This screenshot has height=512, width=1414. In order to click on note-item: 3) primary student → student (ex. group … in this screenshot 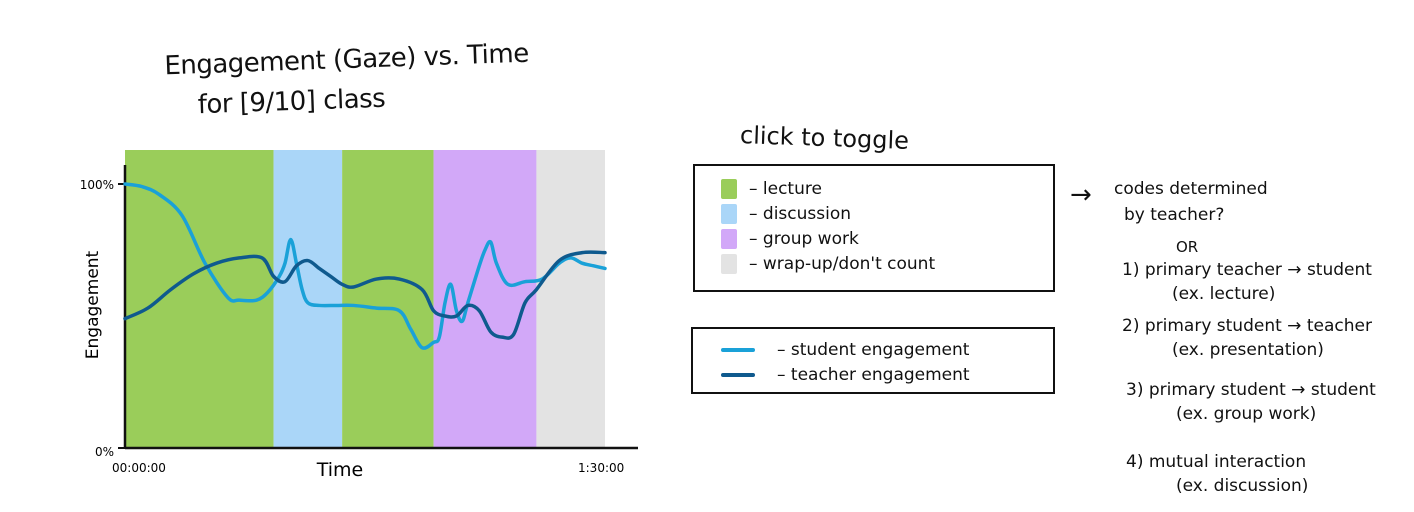, I will do `click(1251, 402)`.